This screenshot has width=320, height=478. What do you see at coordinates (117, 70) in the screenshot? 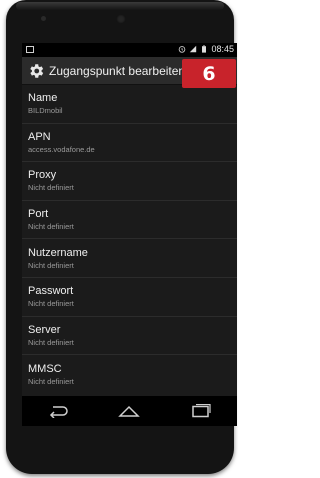
I see `page-title: Zugangspunkt bearbeiten` at bounding box center [117, 70].